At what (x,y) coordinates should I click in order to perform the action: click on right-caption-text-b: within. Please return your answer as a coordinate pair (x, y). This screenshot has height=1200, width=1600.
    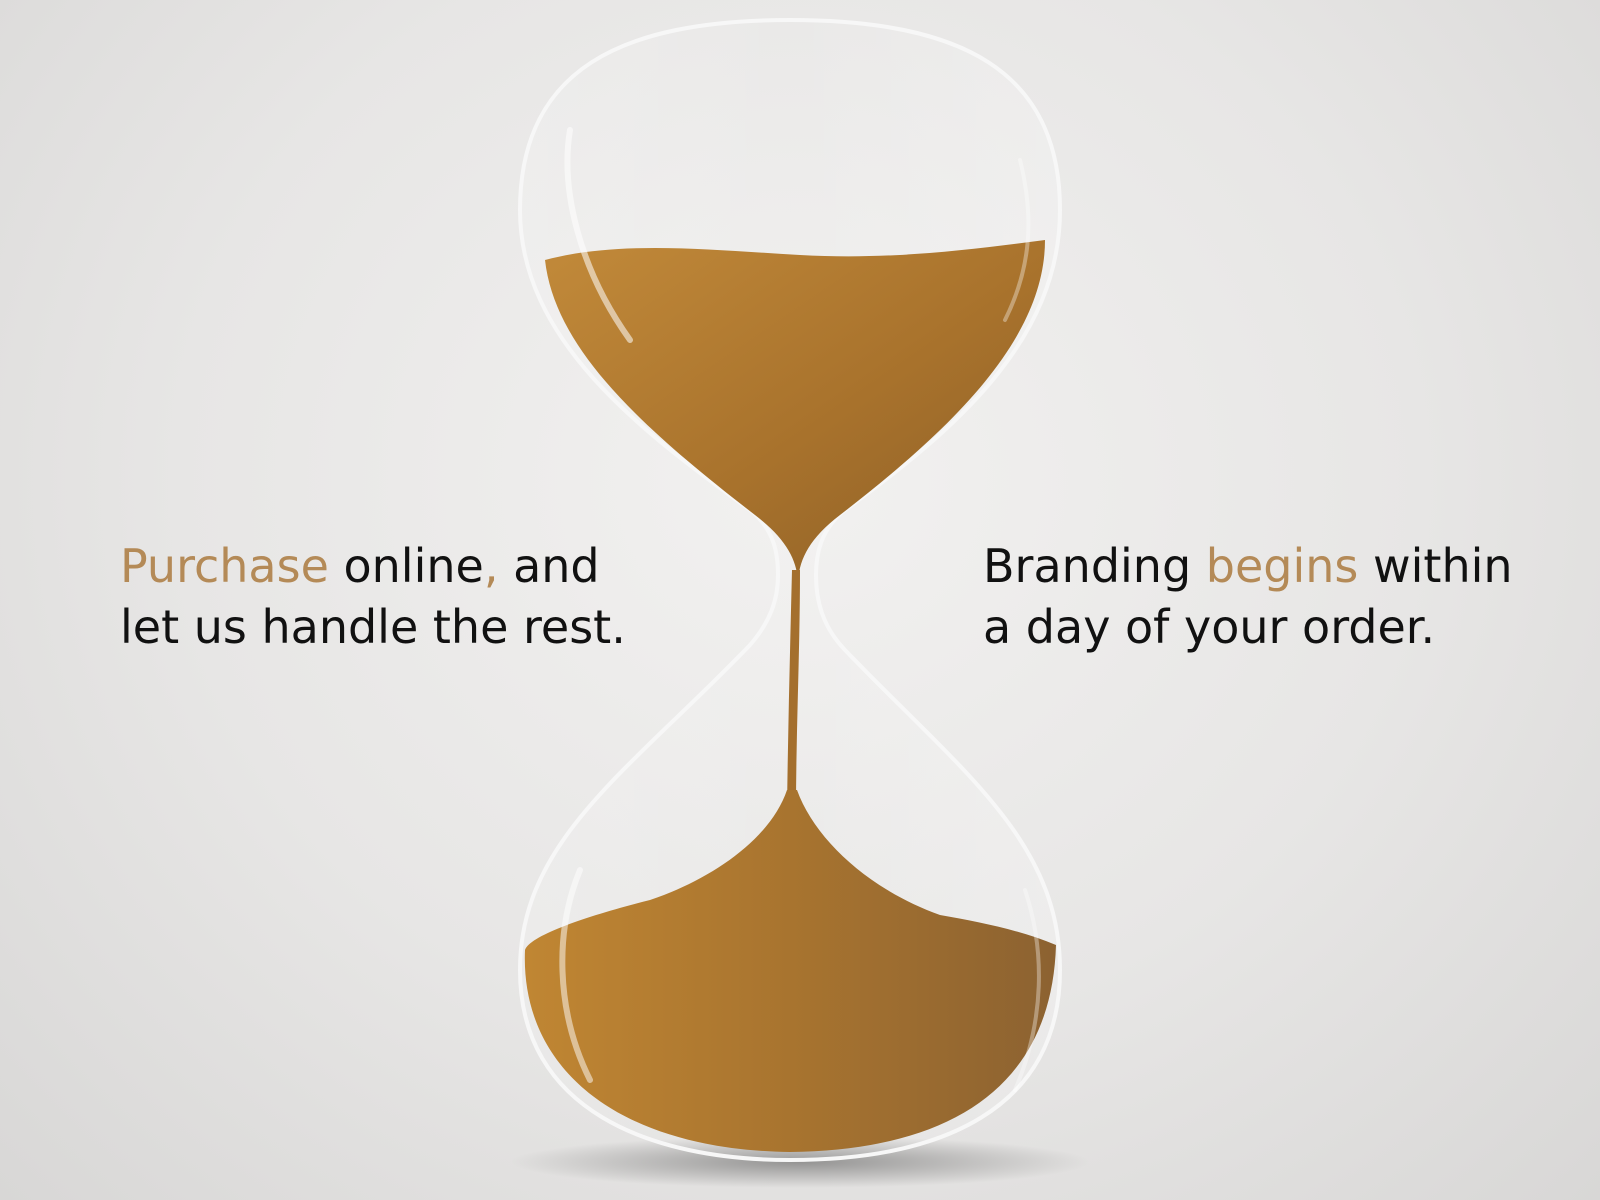
    Looking at the image, I should click on (1435, 566).